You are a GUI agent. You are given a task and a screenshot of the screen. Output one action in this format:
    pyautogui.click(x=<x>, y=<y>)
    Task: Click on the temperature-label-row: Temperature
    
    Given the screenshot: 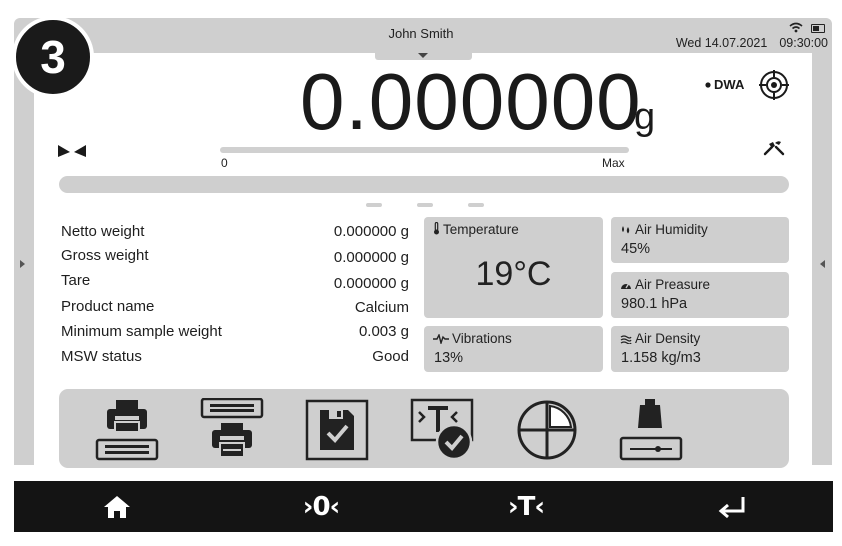 What is the action you would take?
    pyautogui.click(x=476, y=229)
    